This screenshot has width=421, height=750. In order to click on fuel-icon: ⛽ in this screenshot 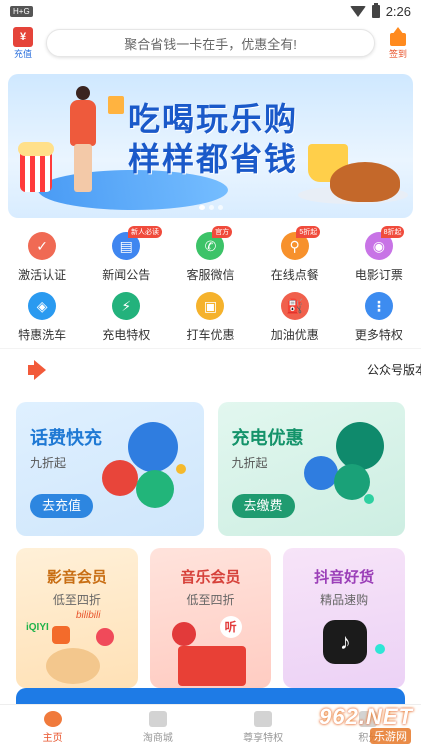, I will do `click(294, 306)`.